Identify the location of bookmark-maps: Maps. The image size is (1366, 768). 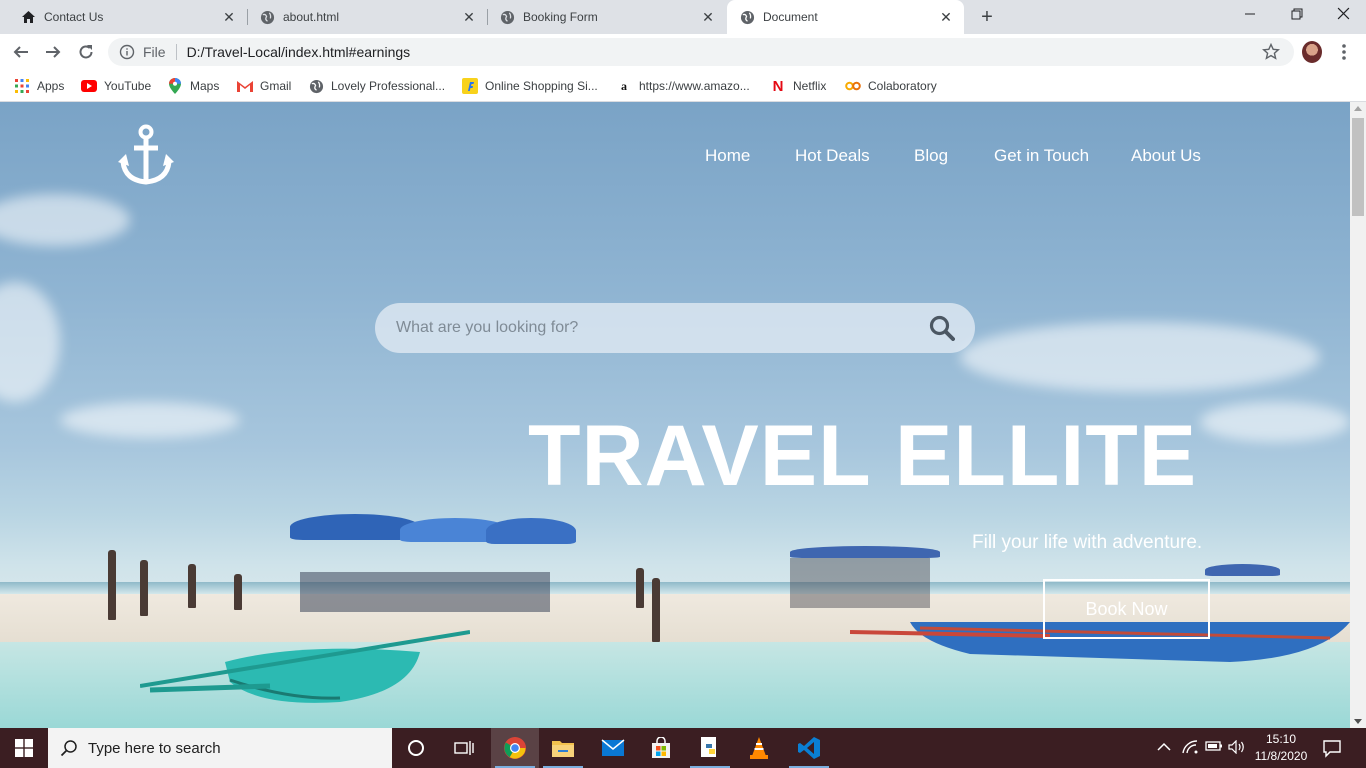
(193, 86).